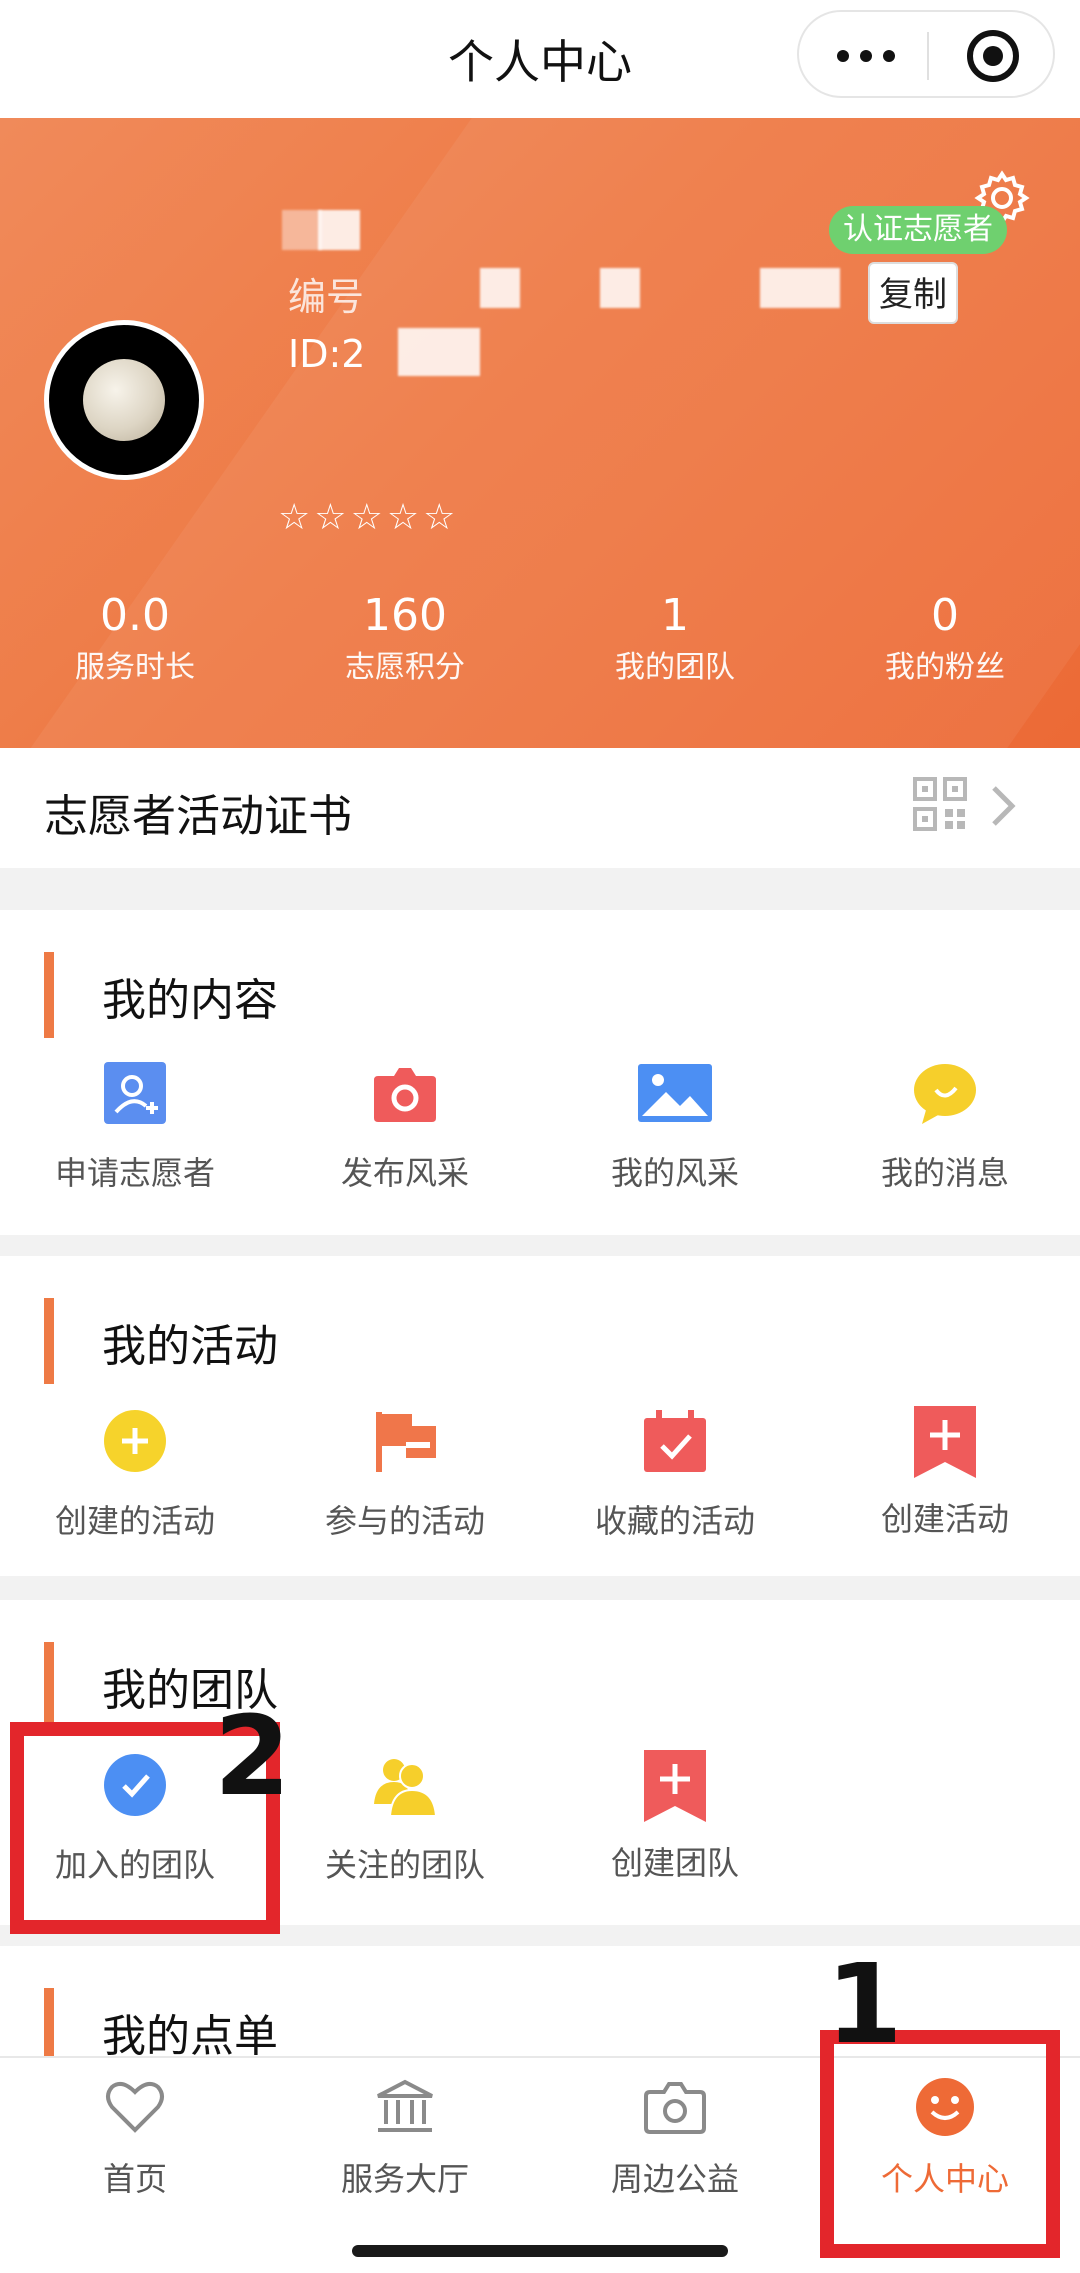  I want to click on heart-icon, so click(135, 2107).